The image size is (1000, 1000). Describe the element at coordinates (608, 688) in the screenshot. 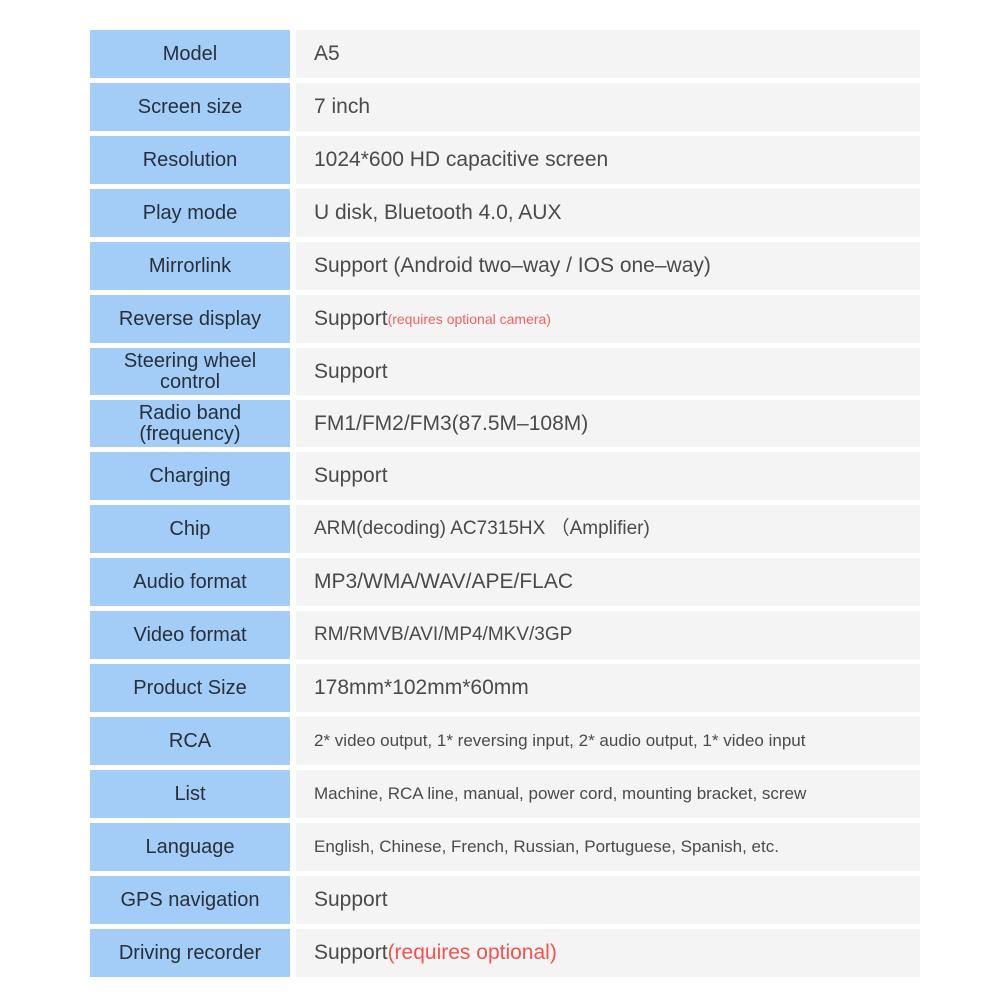

I see `spec-value: 178mm*102mm*60mm` at that location.